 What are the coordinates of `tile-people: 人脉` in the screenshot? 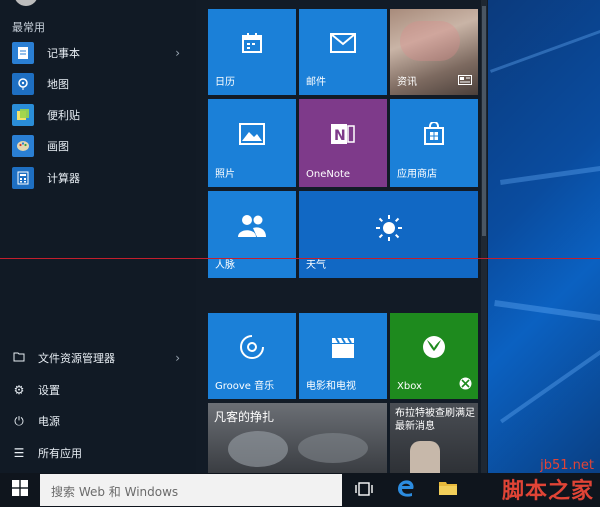 It's located at (252, 234).